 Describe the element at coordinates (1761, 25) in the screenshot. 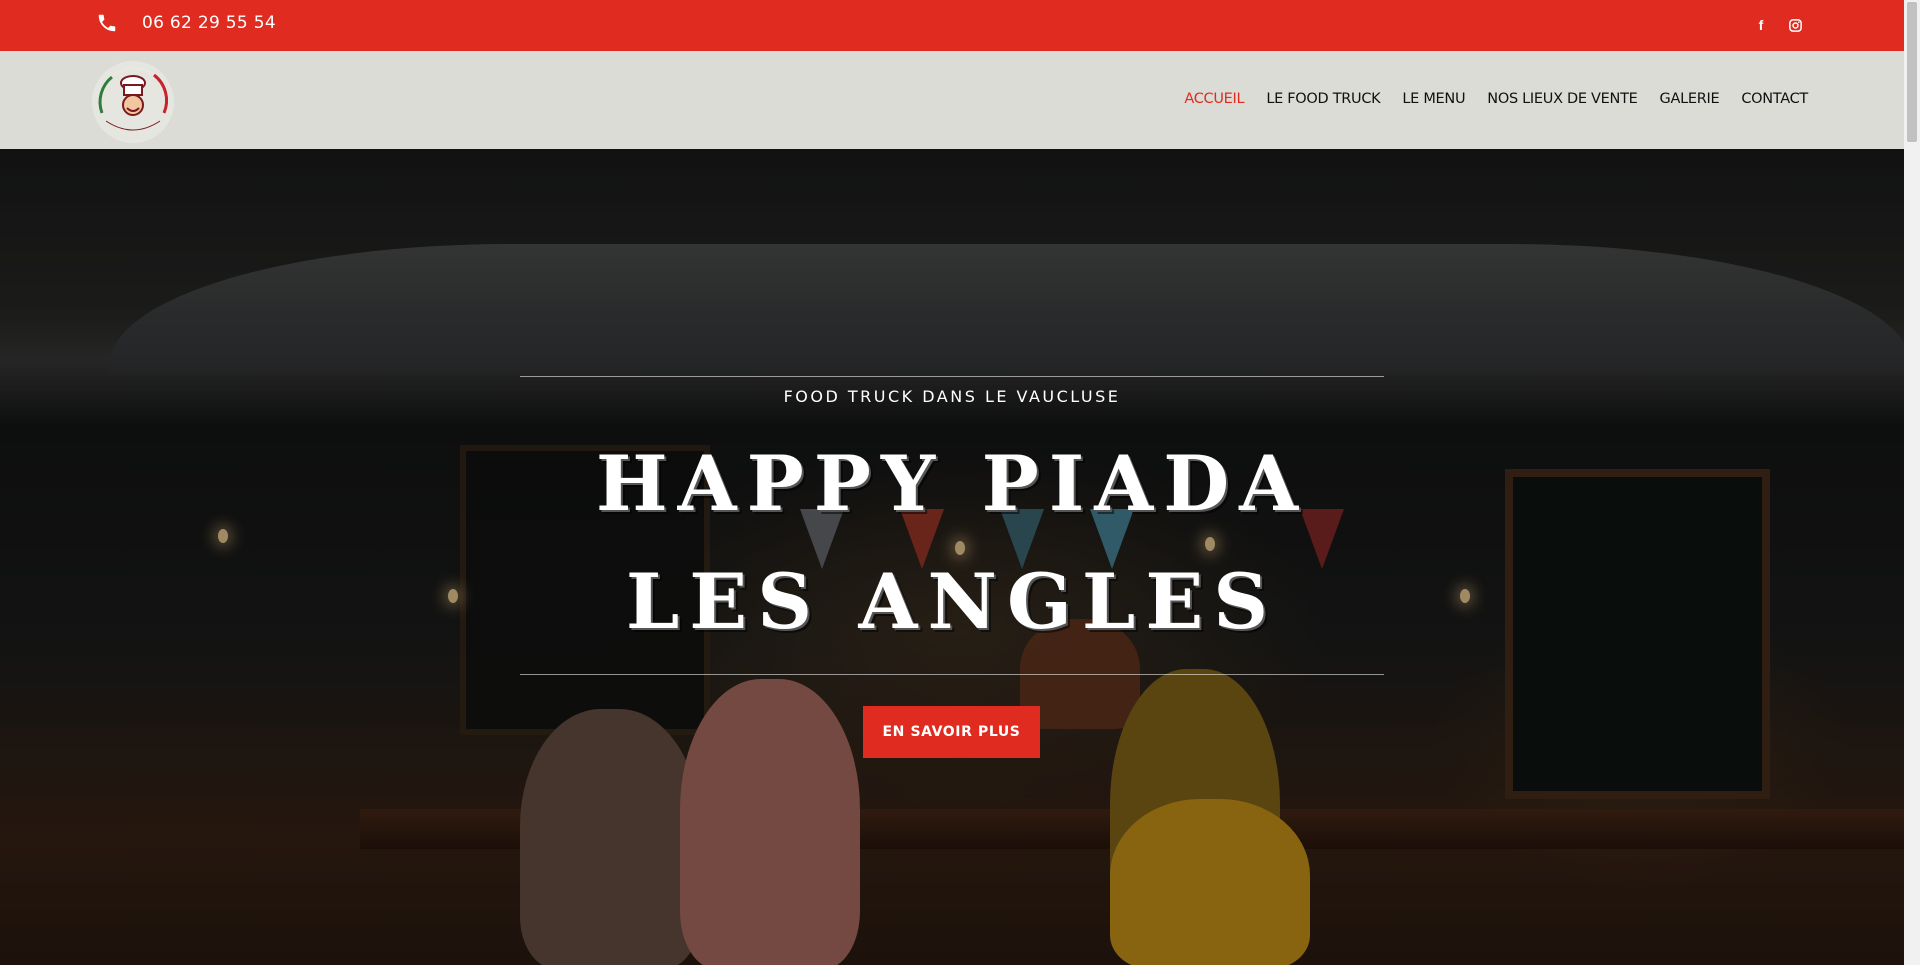

I see `facebook-icon: f` at that location.